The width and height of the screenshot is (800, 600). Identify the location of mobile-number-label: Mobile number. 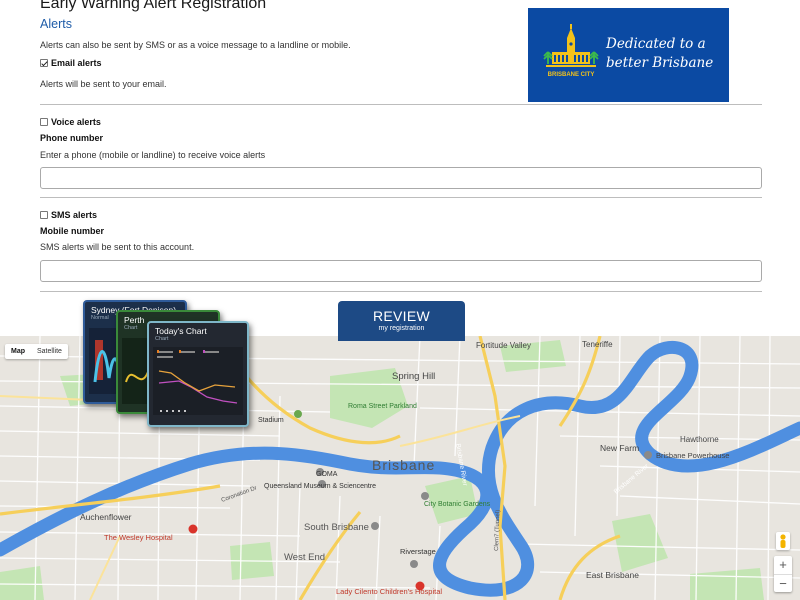
(72, 231).